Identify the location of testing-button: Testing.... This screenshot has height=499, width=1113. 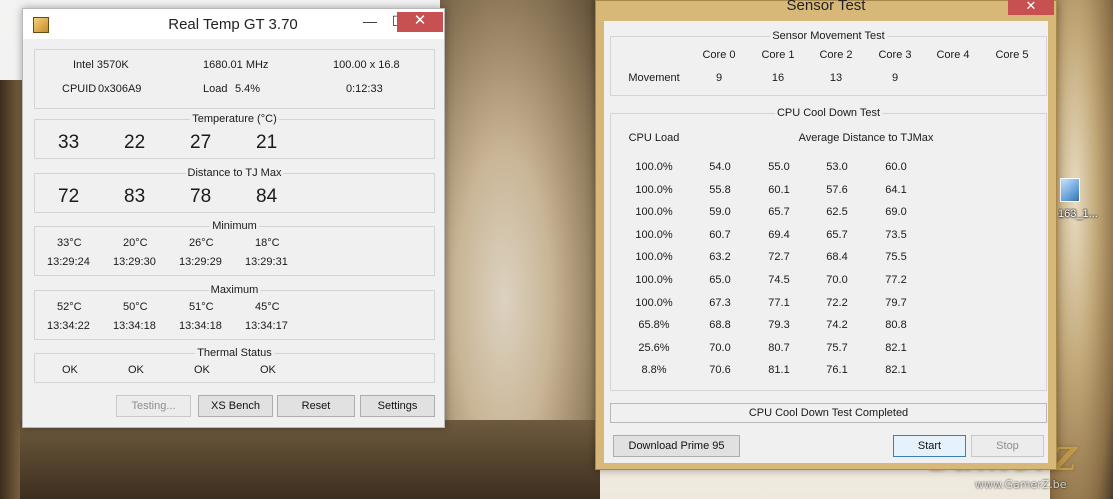
(153, 406).